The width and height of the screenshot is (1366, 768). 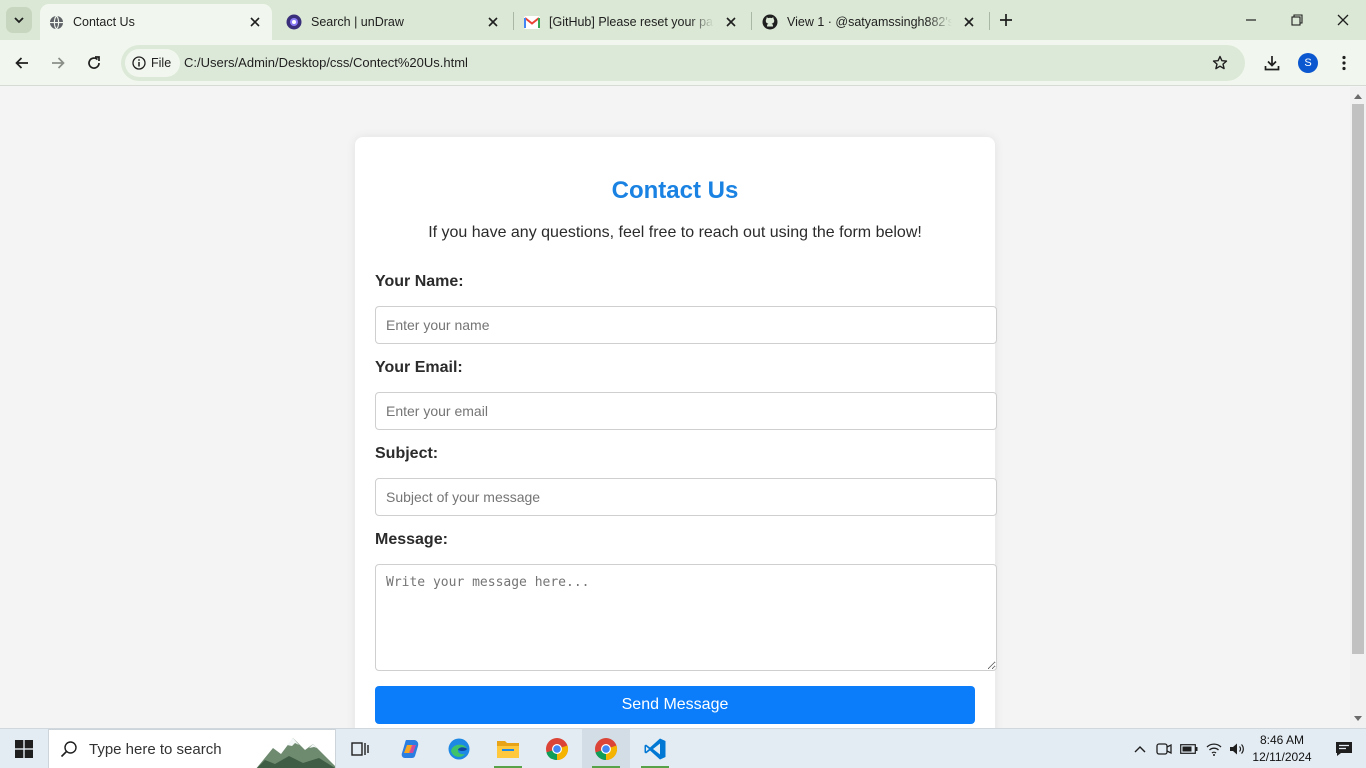 I want to click on meet-now-icon, so click(x=1164, y=748).